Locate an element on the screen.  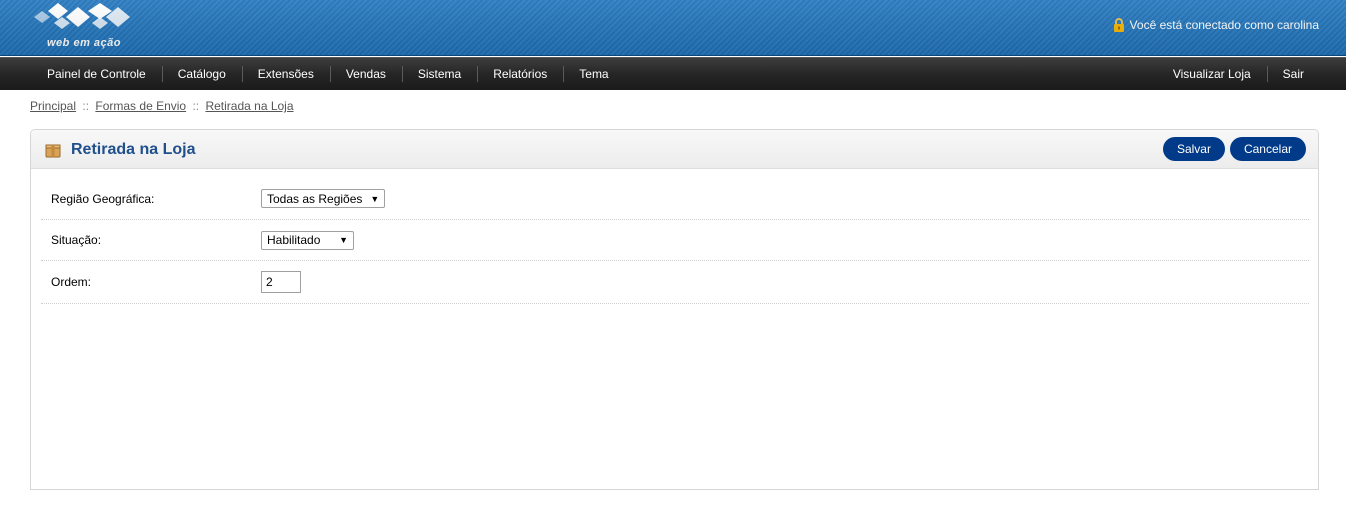
form-row-sort-order: Ordem: is located at coordinates (675, 282).